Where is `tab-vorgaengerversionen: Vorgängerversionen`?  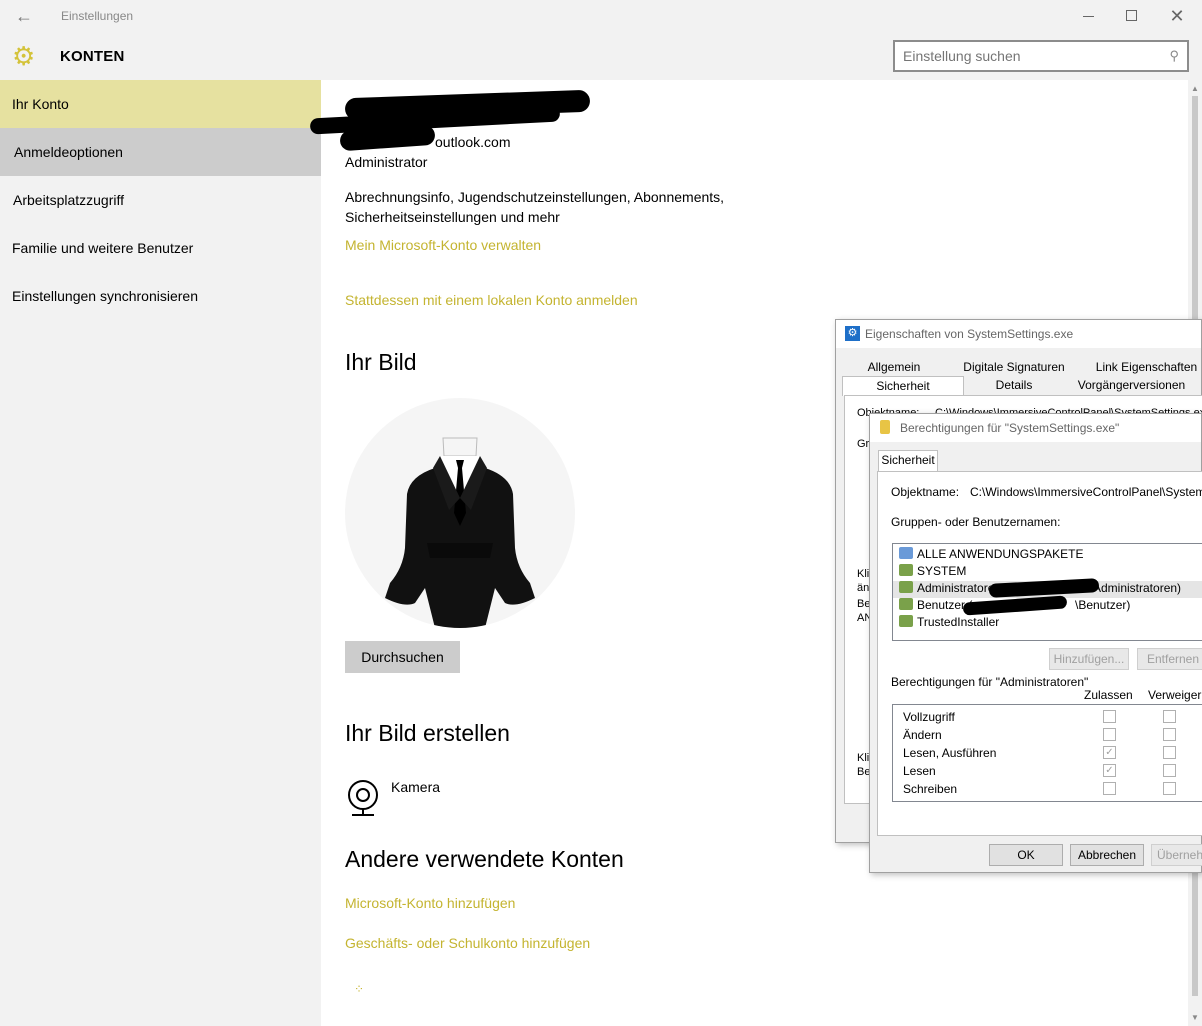
tab-vorgaengerversionen: Vorgängerversionen is located at coordinates (1131, 385).